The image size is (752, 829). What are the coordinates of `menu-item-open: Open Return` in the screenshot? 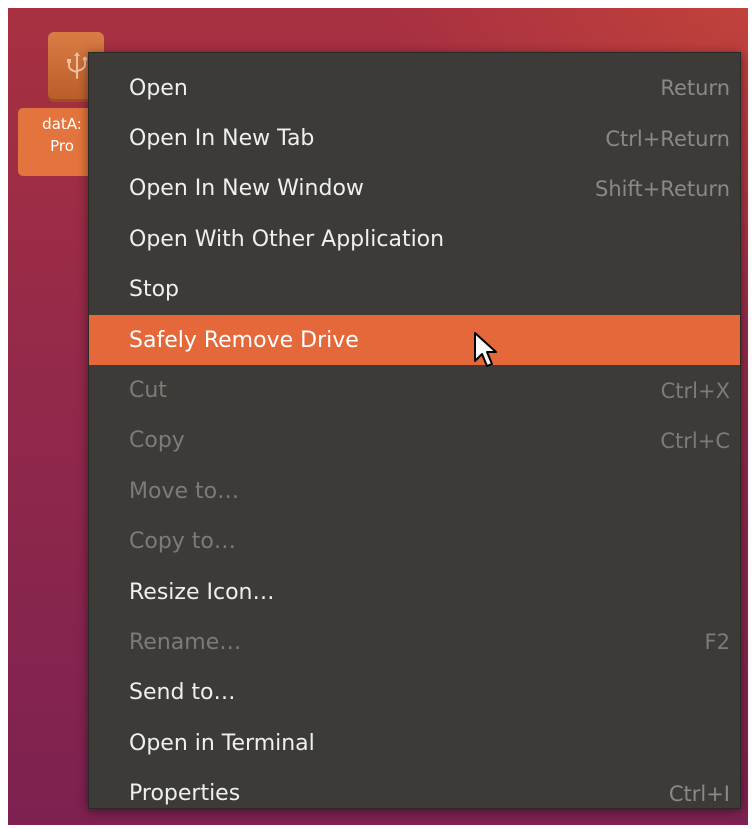 It's located at (414, 88).